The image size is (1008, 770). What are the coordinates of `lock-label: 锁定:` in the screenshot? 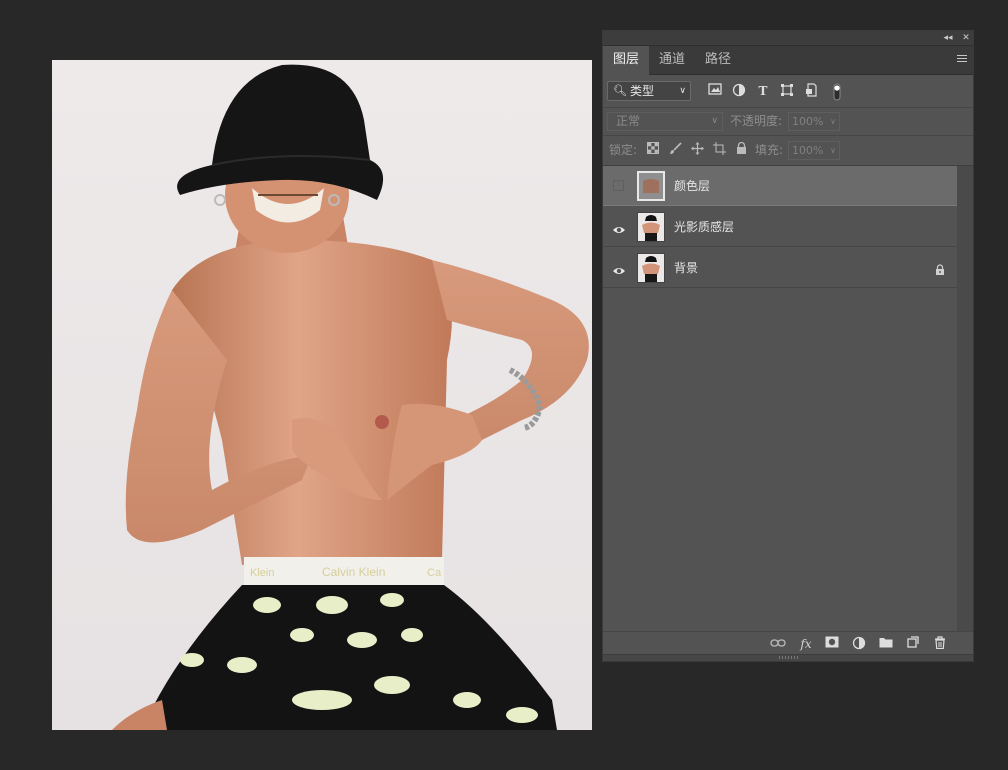 It's located at (623, 150).